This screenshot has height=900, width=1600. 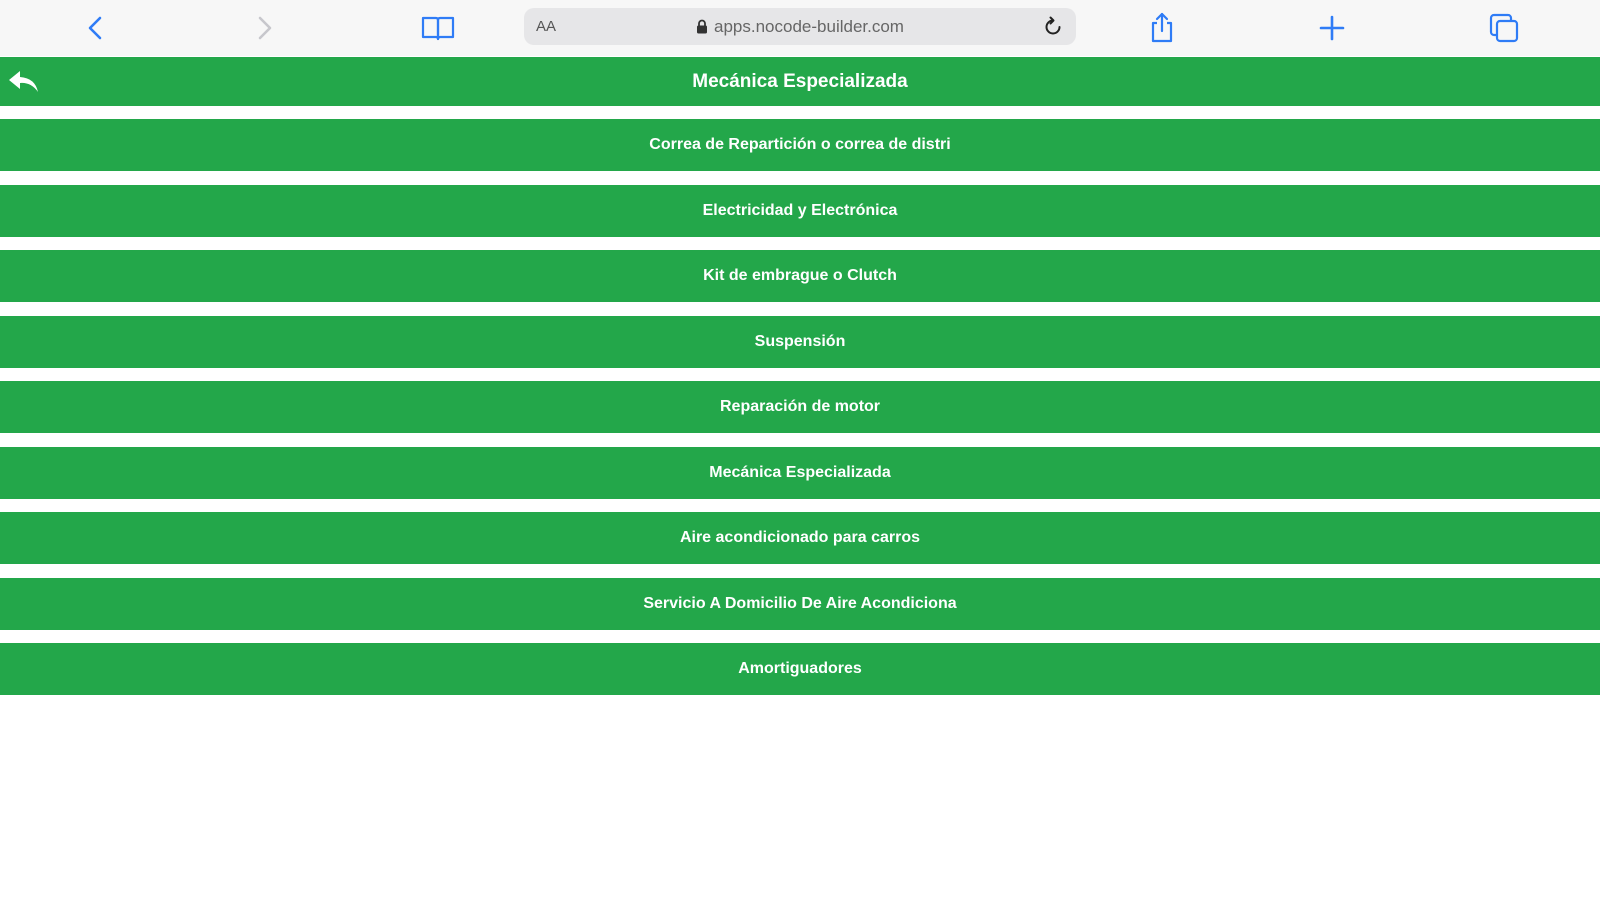 What do you see at coordinates (800, 538) in the screenshot?
I see `service-item-aire-acondicionado: Aire acondicionado para carros` at bounding box center [800, 538].